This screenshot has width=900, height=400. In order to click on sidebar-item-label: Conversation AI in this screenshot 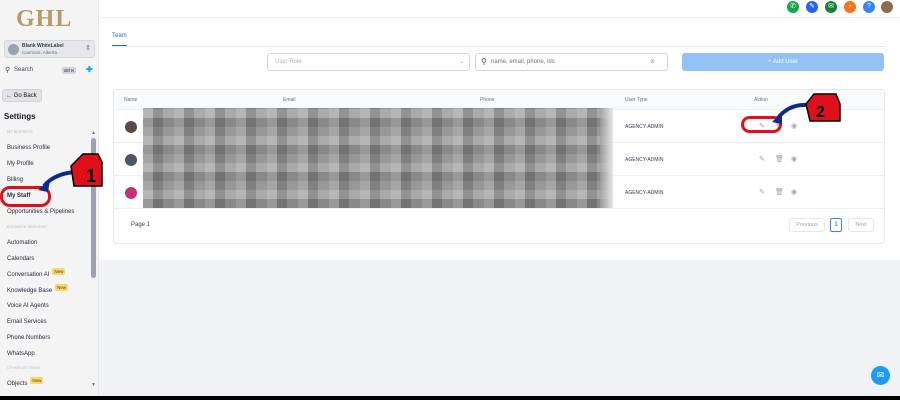, I will do `click(28, 275)`.